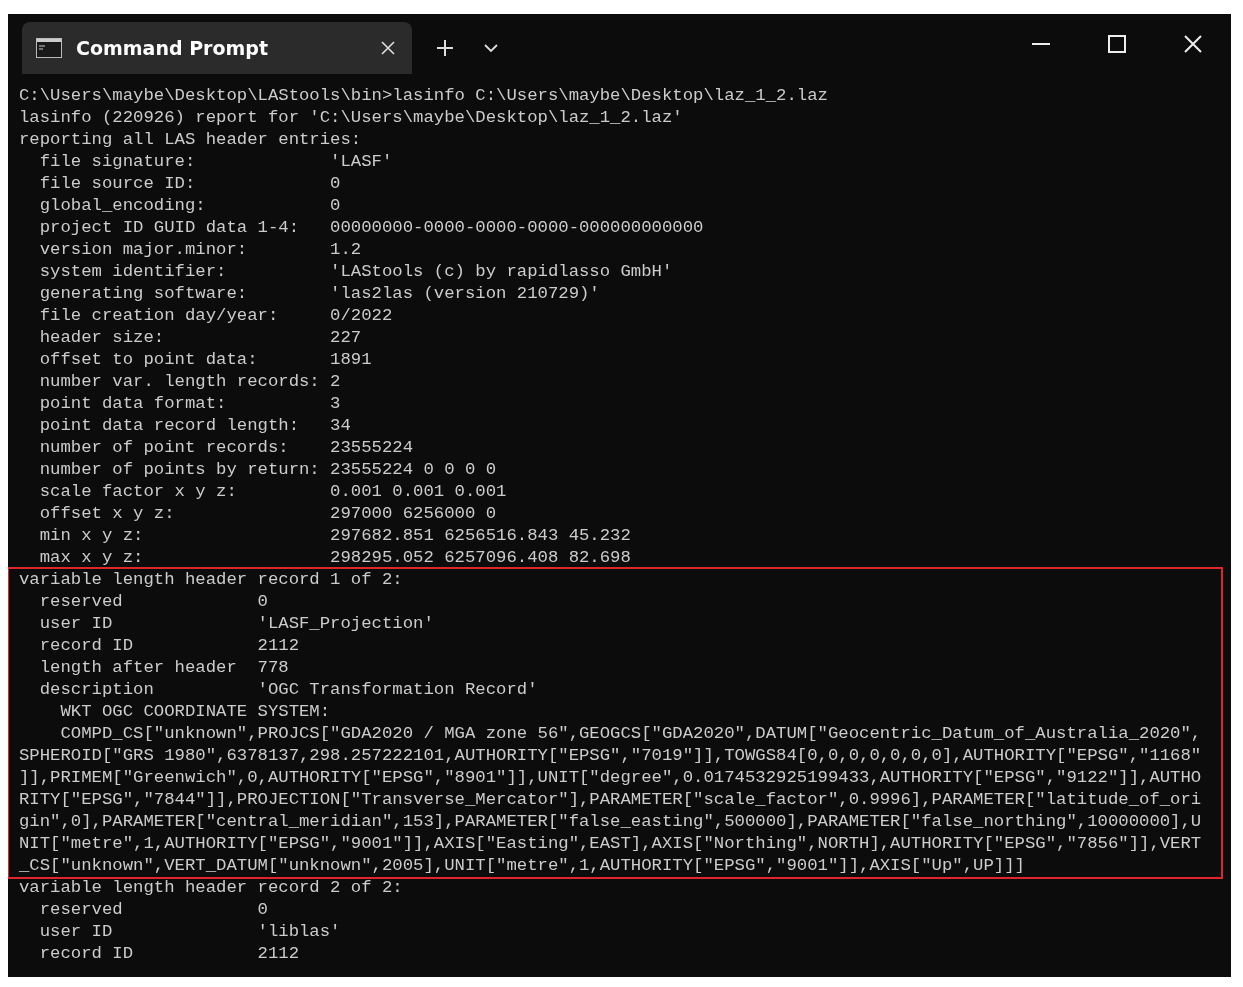 Image resolution: width=1243 pixels, height=987 pixels. Describe the element at coordinates (334, 558) in the screenshot. I see `output-line: max x y z: 298295.052 6257096.408 82.698` at that location.